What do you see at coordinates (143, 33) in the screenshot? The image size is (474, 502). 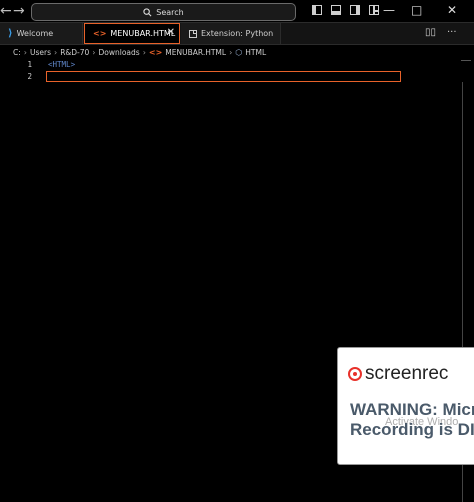 I see `tab-label: MENUBAR.HTML` at bounding box center [143, 33].